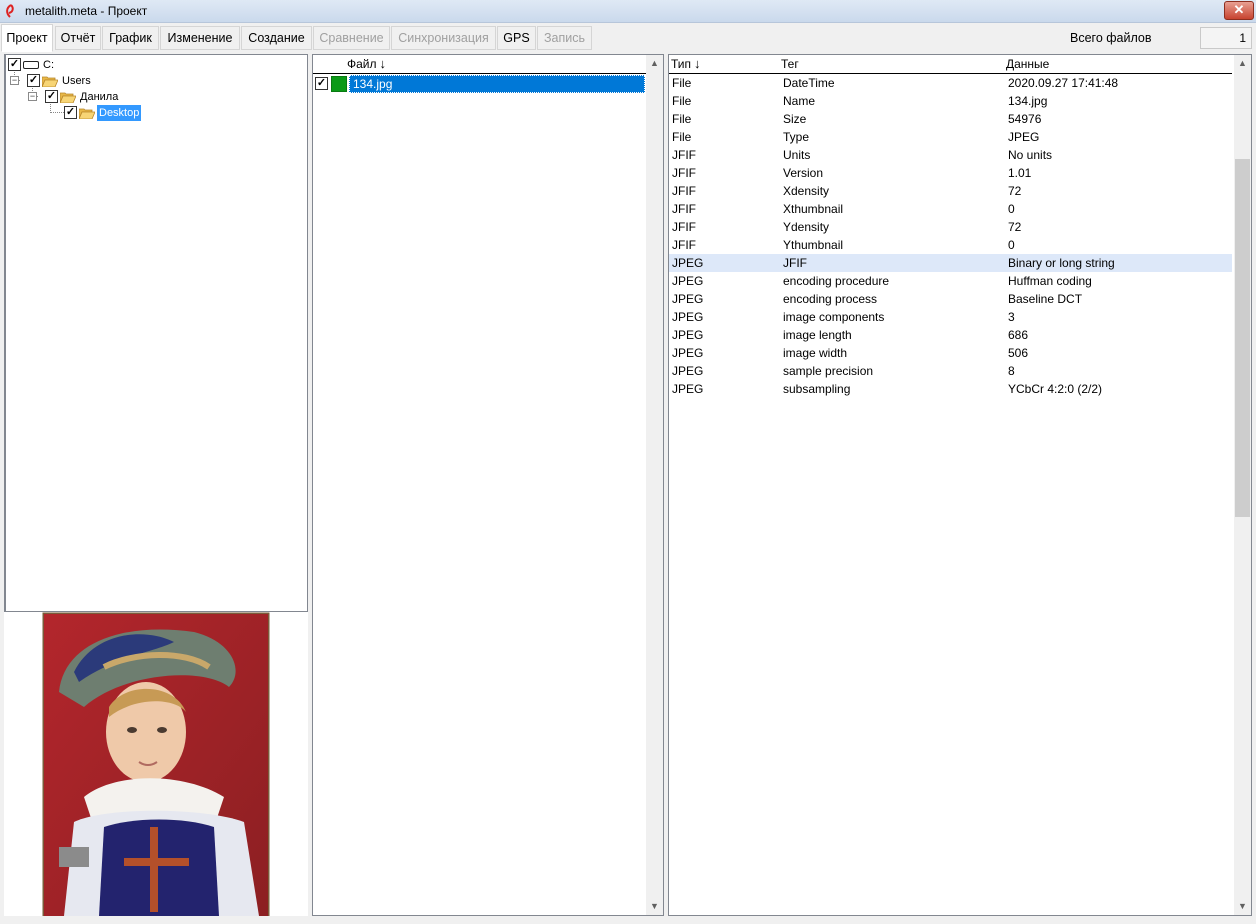 The image size is (1256, 924). I want to click on cell-data: 134.jpg, so click(1028, 101).